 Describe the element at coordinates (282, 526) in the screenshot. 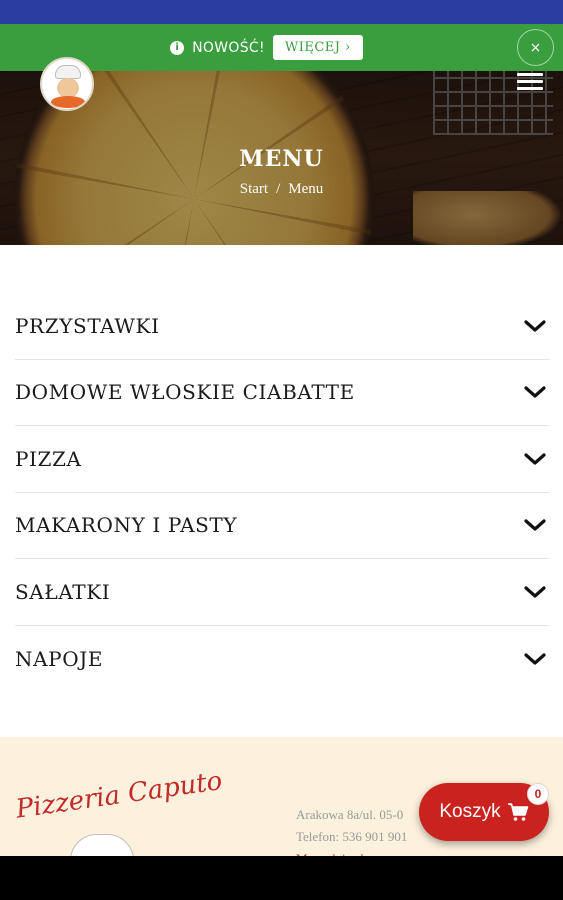

I see `menu-category-makarony: MAKARONY I PASTY` at that location.